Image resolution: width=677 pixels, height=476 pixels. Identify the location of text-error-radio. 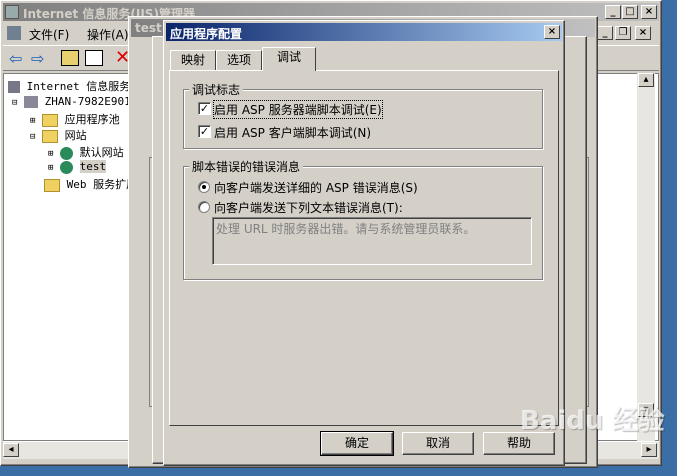
(204, 207).